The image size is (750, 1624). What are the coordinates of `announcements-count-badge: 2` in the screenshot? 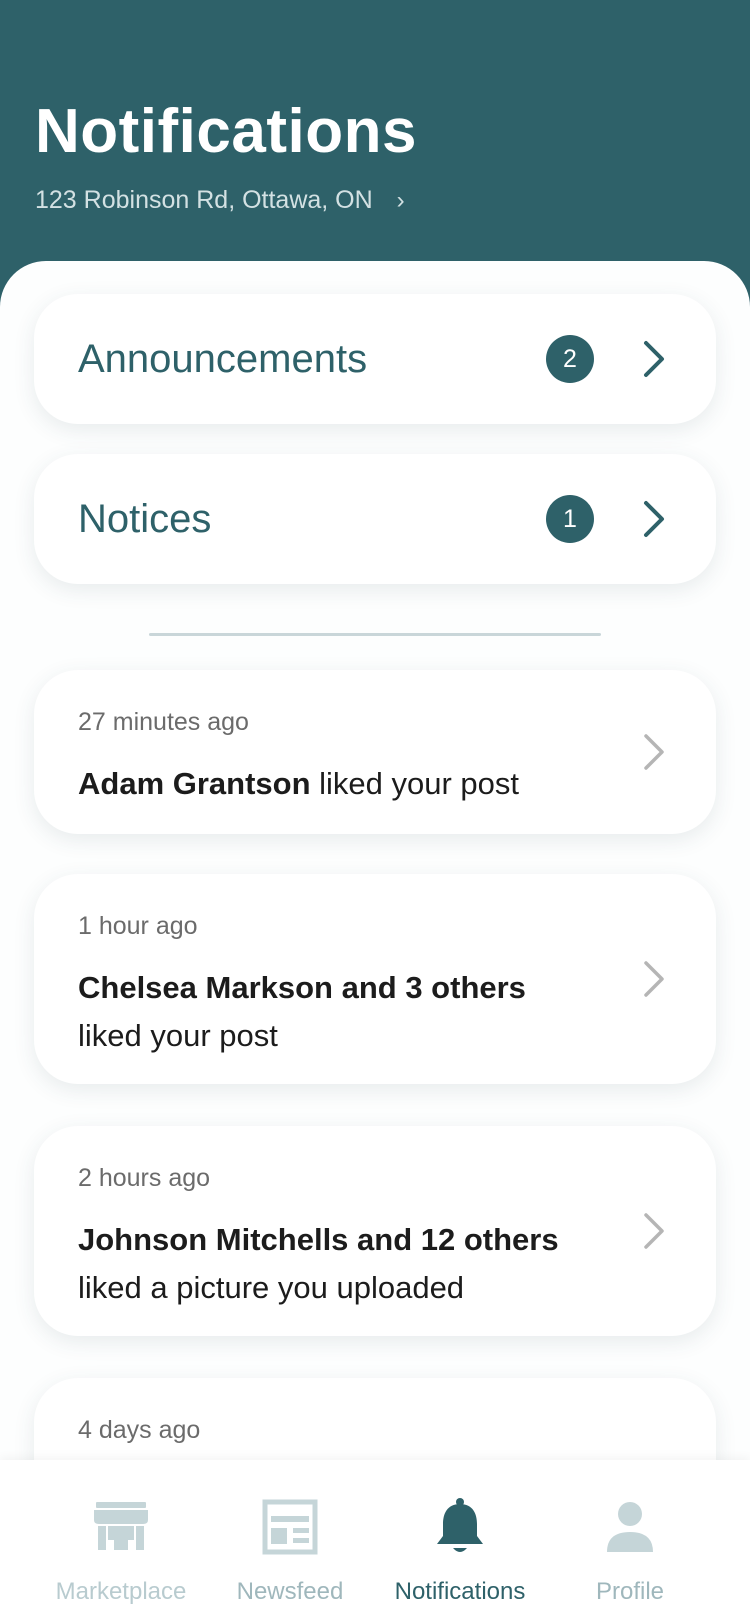 It's located at (570, 359).